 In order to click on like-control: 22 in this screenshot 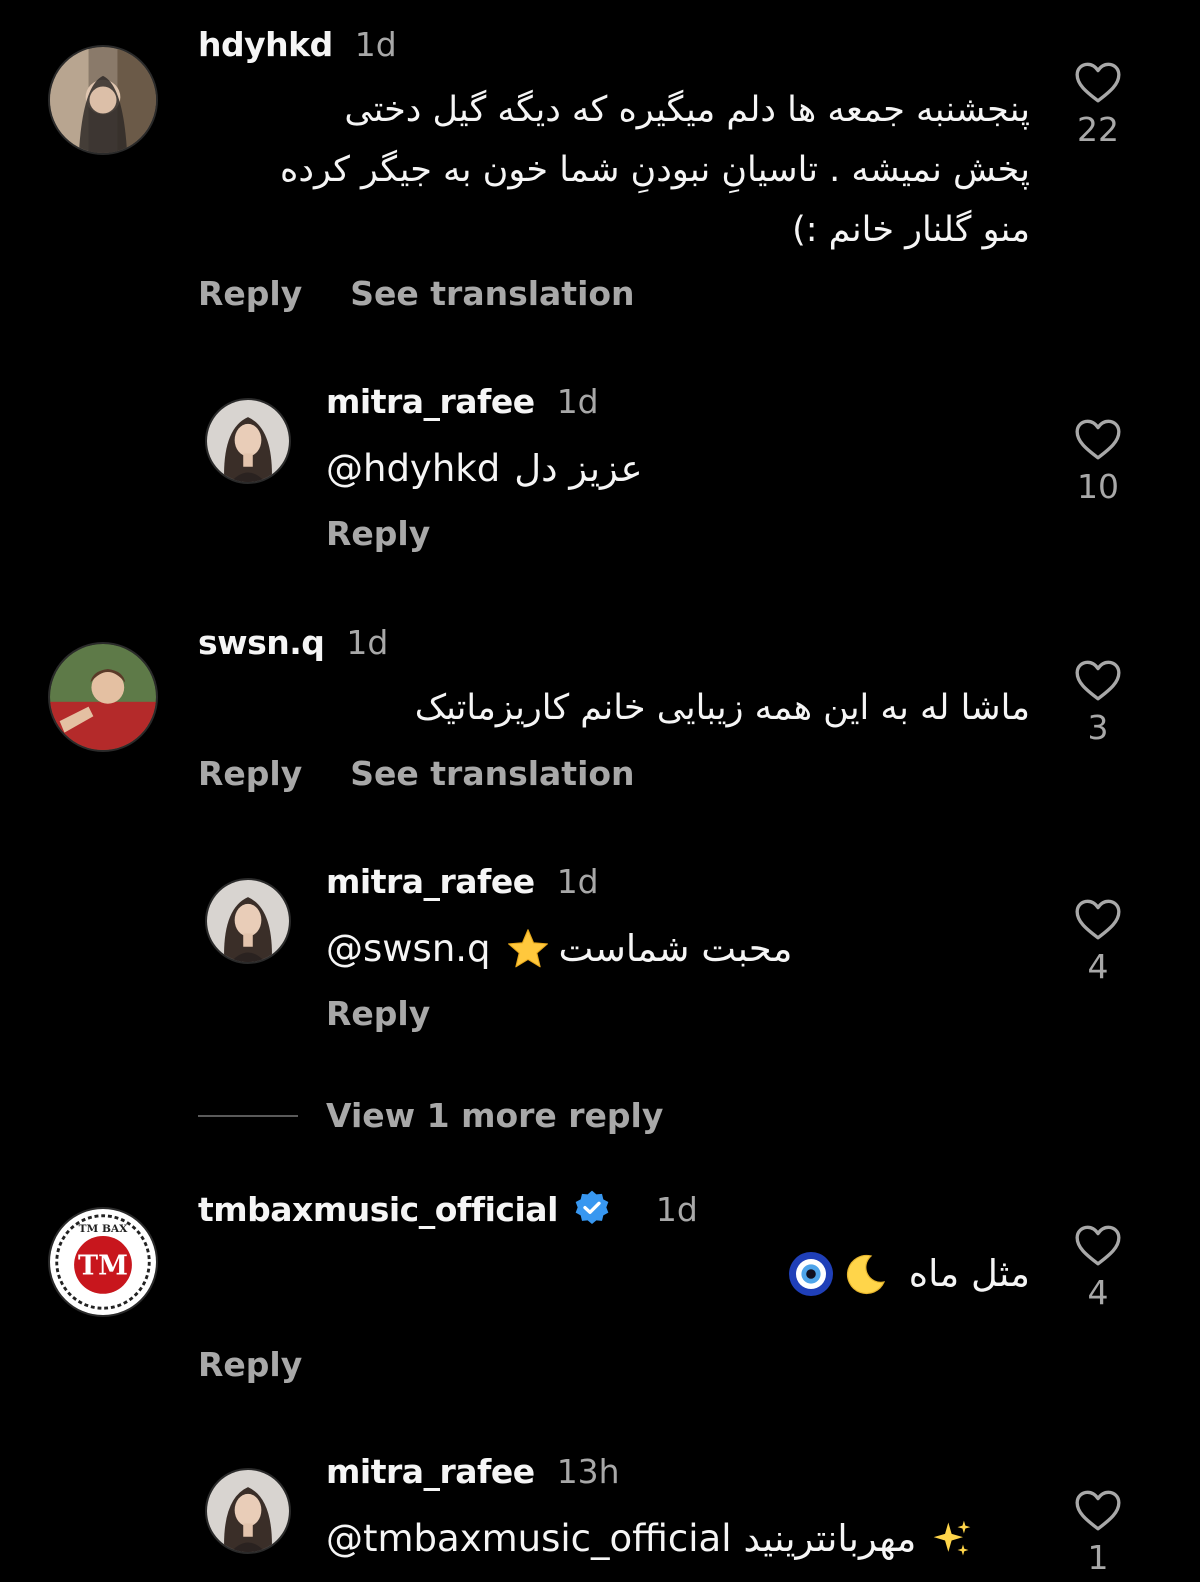, I will do `click(1098, 103)`.